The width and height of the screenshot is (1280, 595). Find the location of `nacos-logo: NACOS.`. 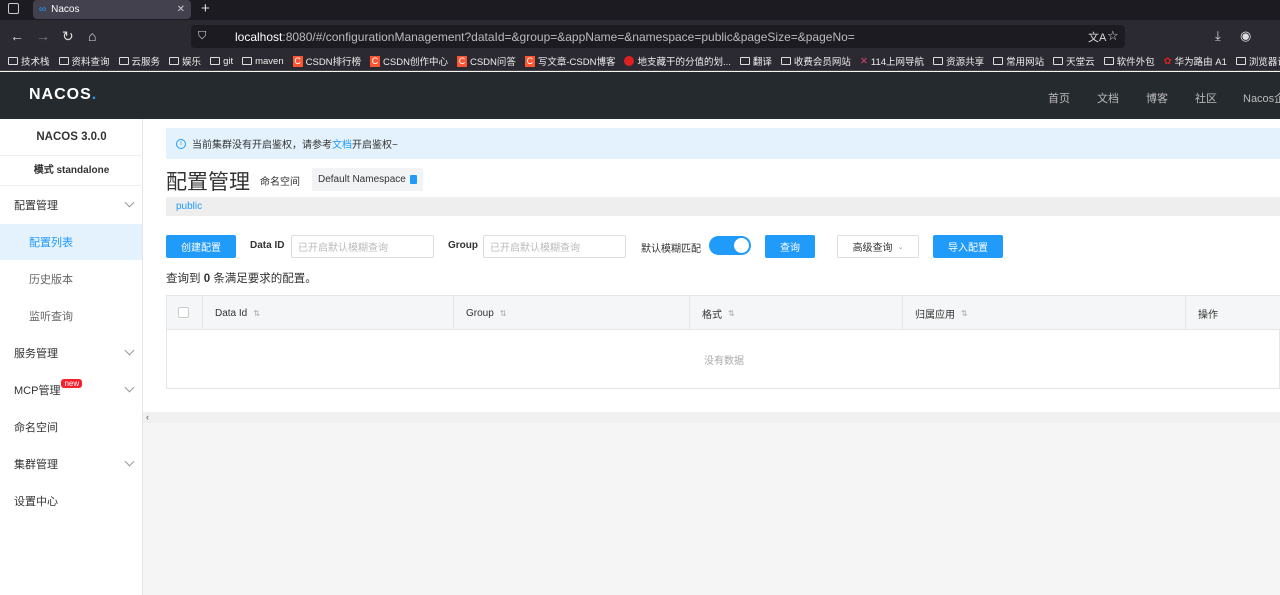

nacos-logo: NACOS. is located at coordinates (63, 95).